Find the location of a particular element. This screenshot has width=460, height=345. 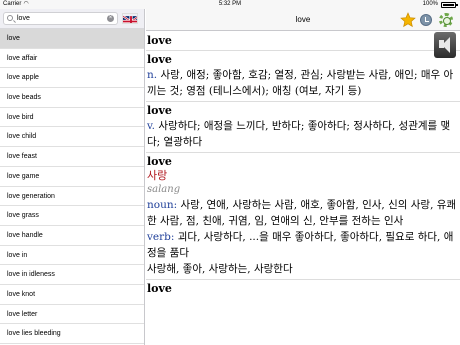

list-item: love knot is located at coordinates (72, 295).